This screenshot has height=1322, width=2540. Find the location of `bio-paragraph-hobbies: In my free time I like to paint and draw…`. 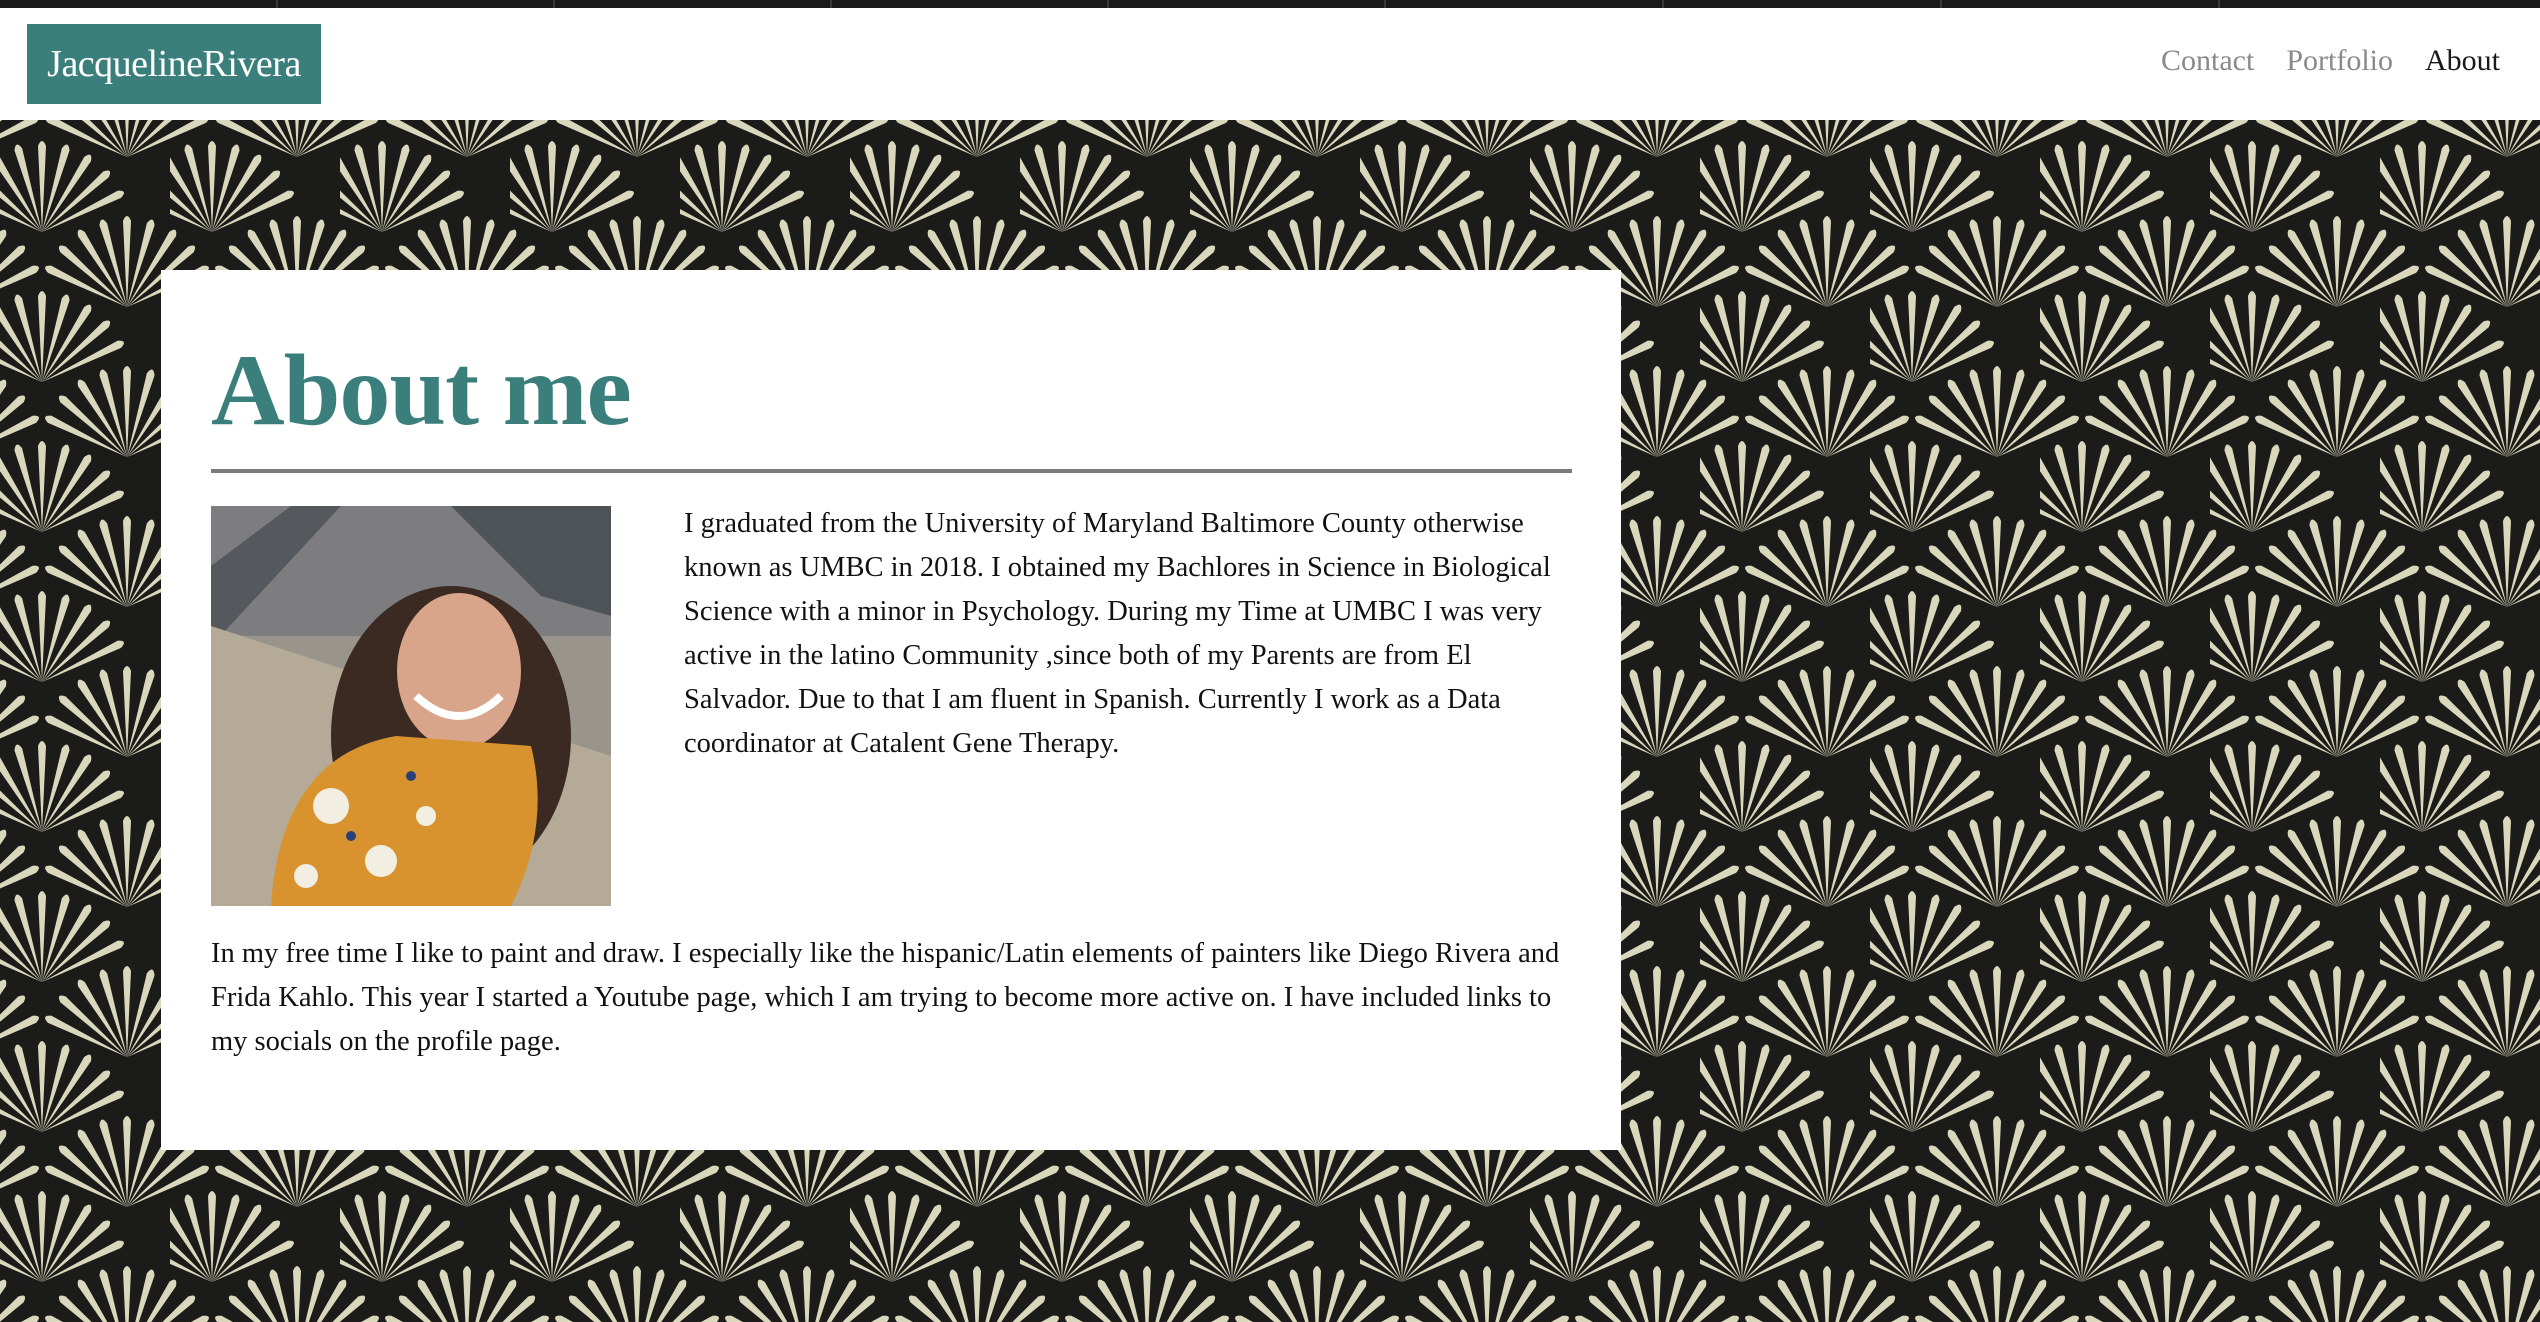

bio-paragraph-hobbies: In my free time I like to paint and draw… is located at coordinates (885, 997).